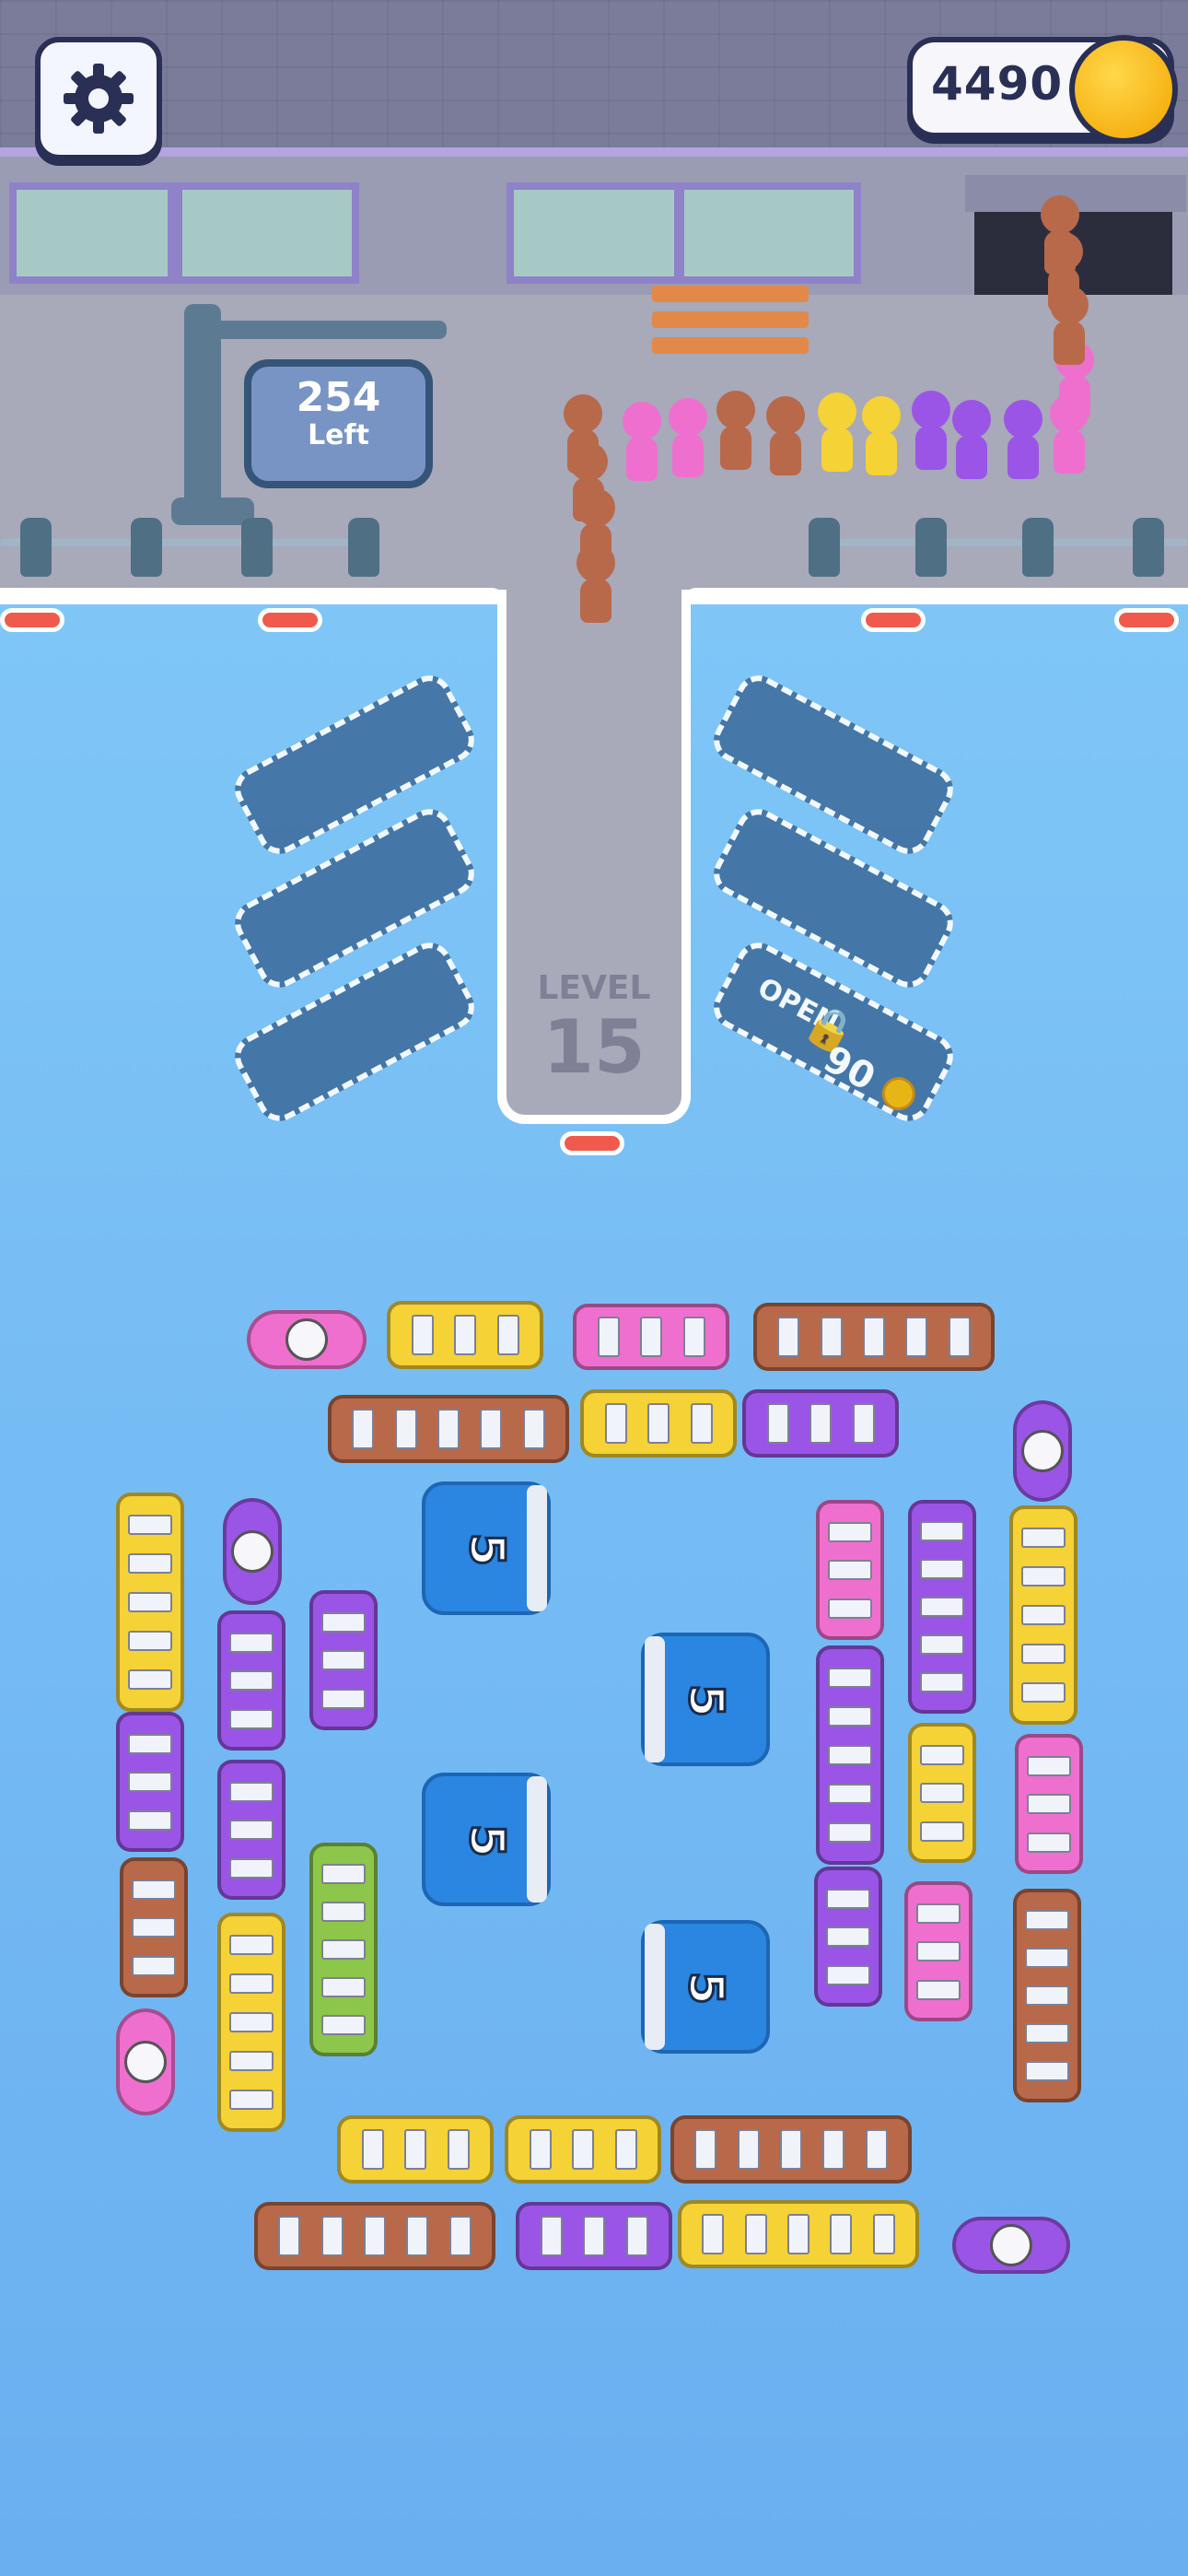 The image size is (1188, 2576). I want to click on settings-button, so click(98, 98).